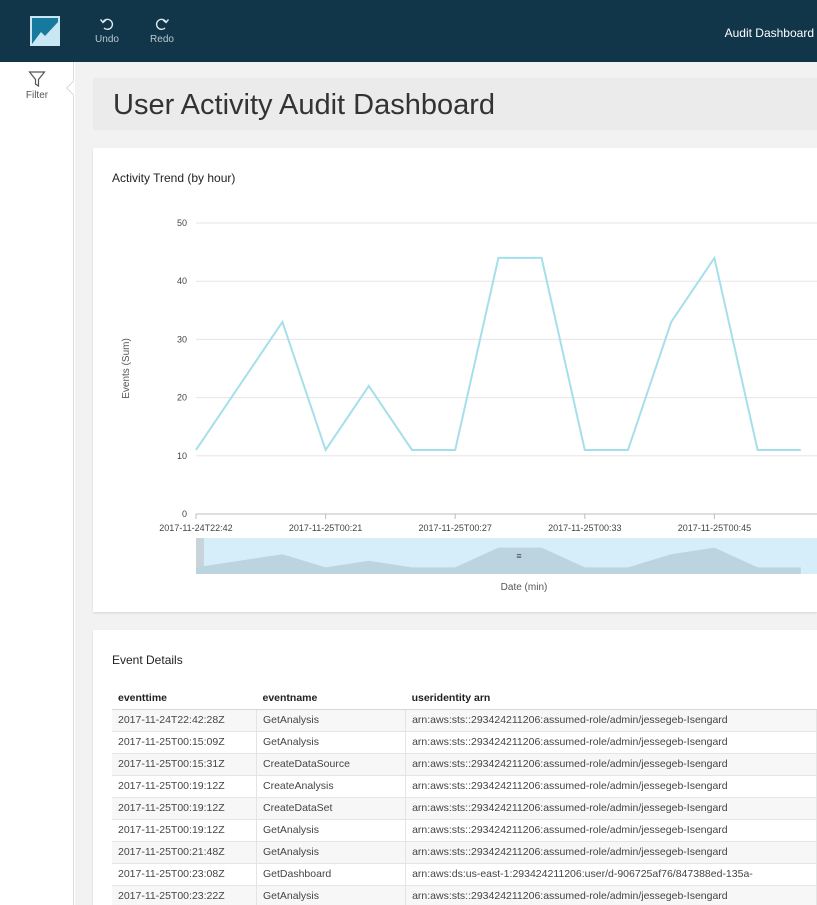 This screenshot has height=905, width=817. What do you see at coordinates (147, 660) in the screenshot?
I see `table-title: Event Details` at bounding box center [147, 660].